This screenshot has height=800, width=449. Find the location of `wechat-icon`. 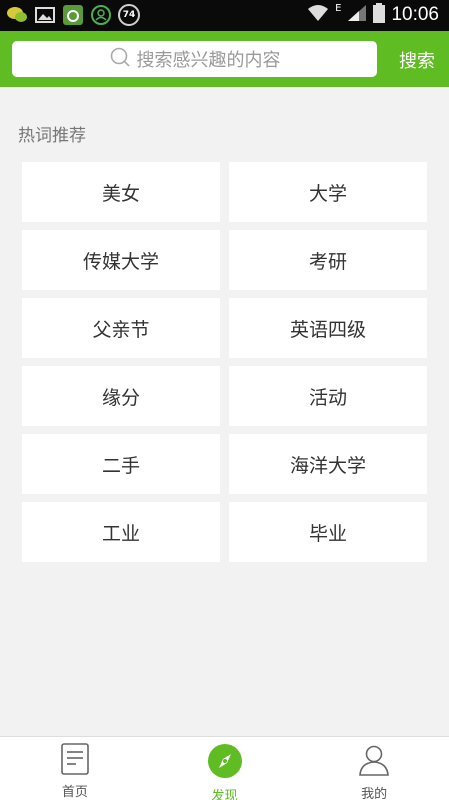

wechat-icon is located at coordinates (17, 15).